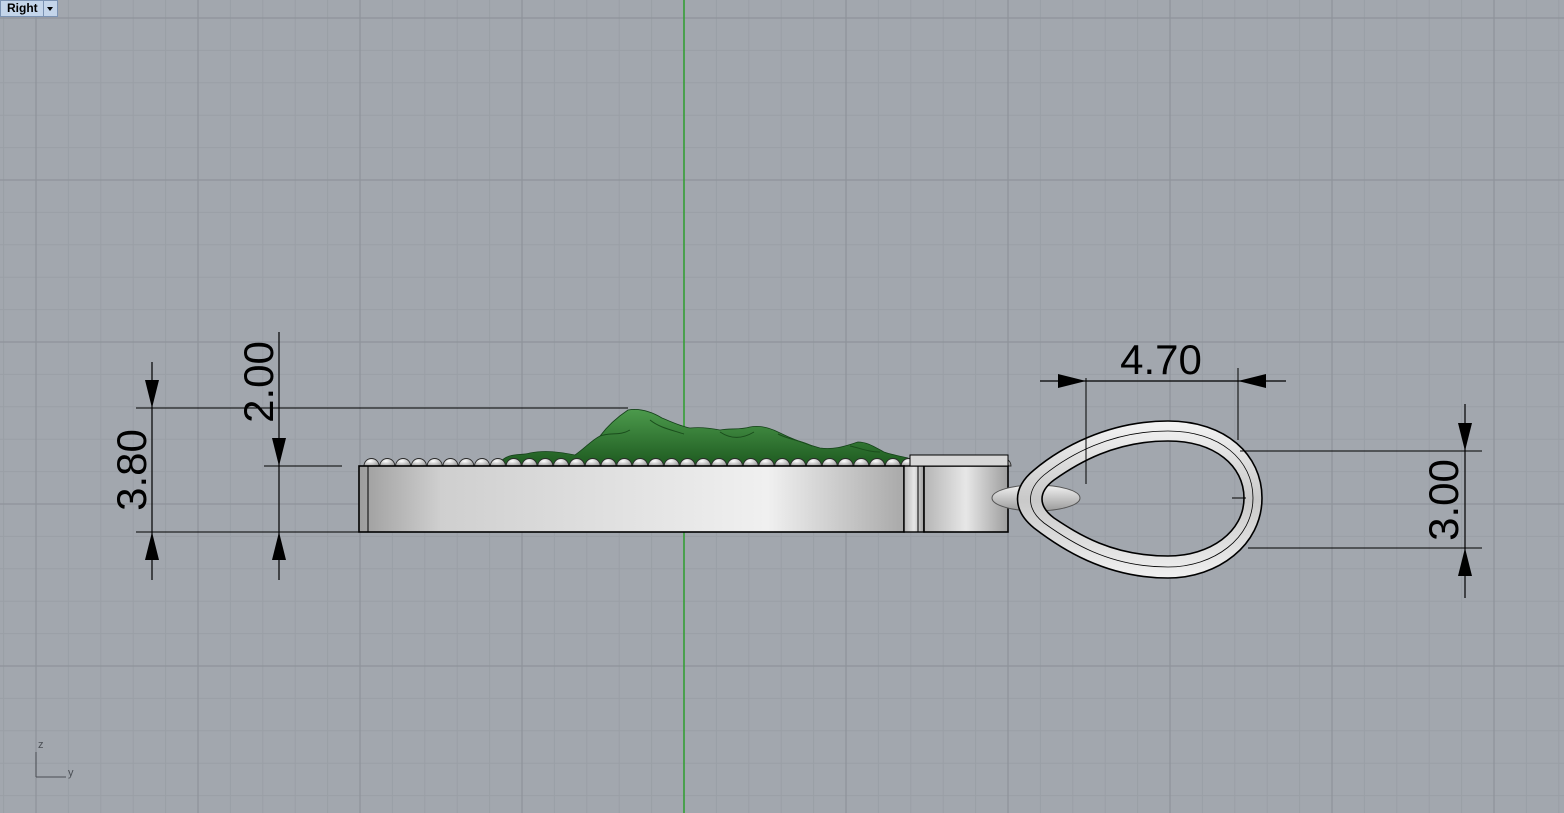  I want to click on chevron-down-icon, so click(50, 8).